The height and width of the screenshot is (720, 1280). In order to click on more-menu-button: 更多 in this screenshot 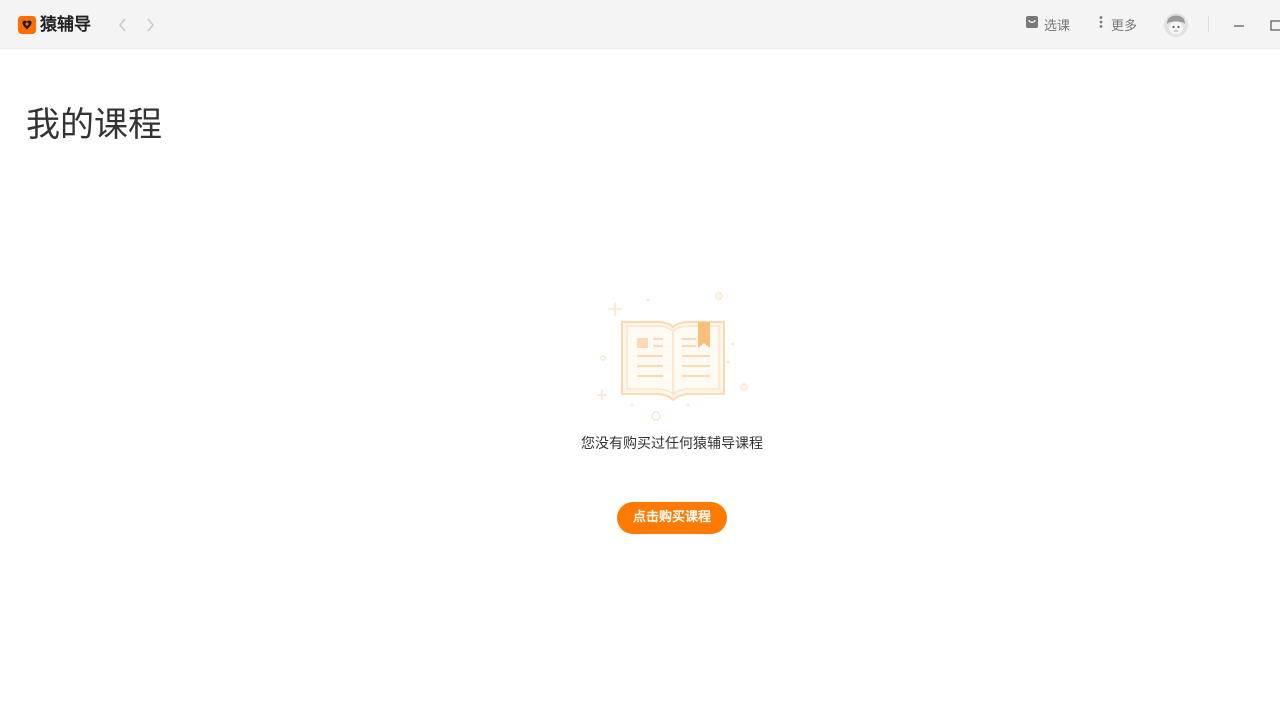, I will do `click(1116, 24)`.